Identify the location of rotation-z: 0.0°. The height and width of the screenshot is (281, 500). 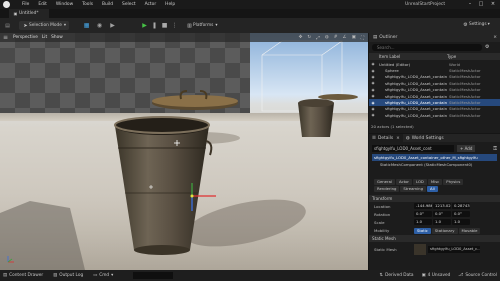
(461, 214).